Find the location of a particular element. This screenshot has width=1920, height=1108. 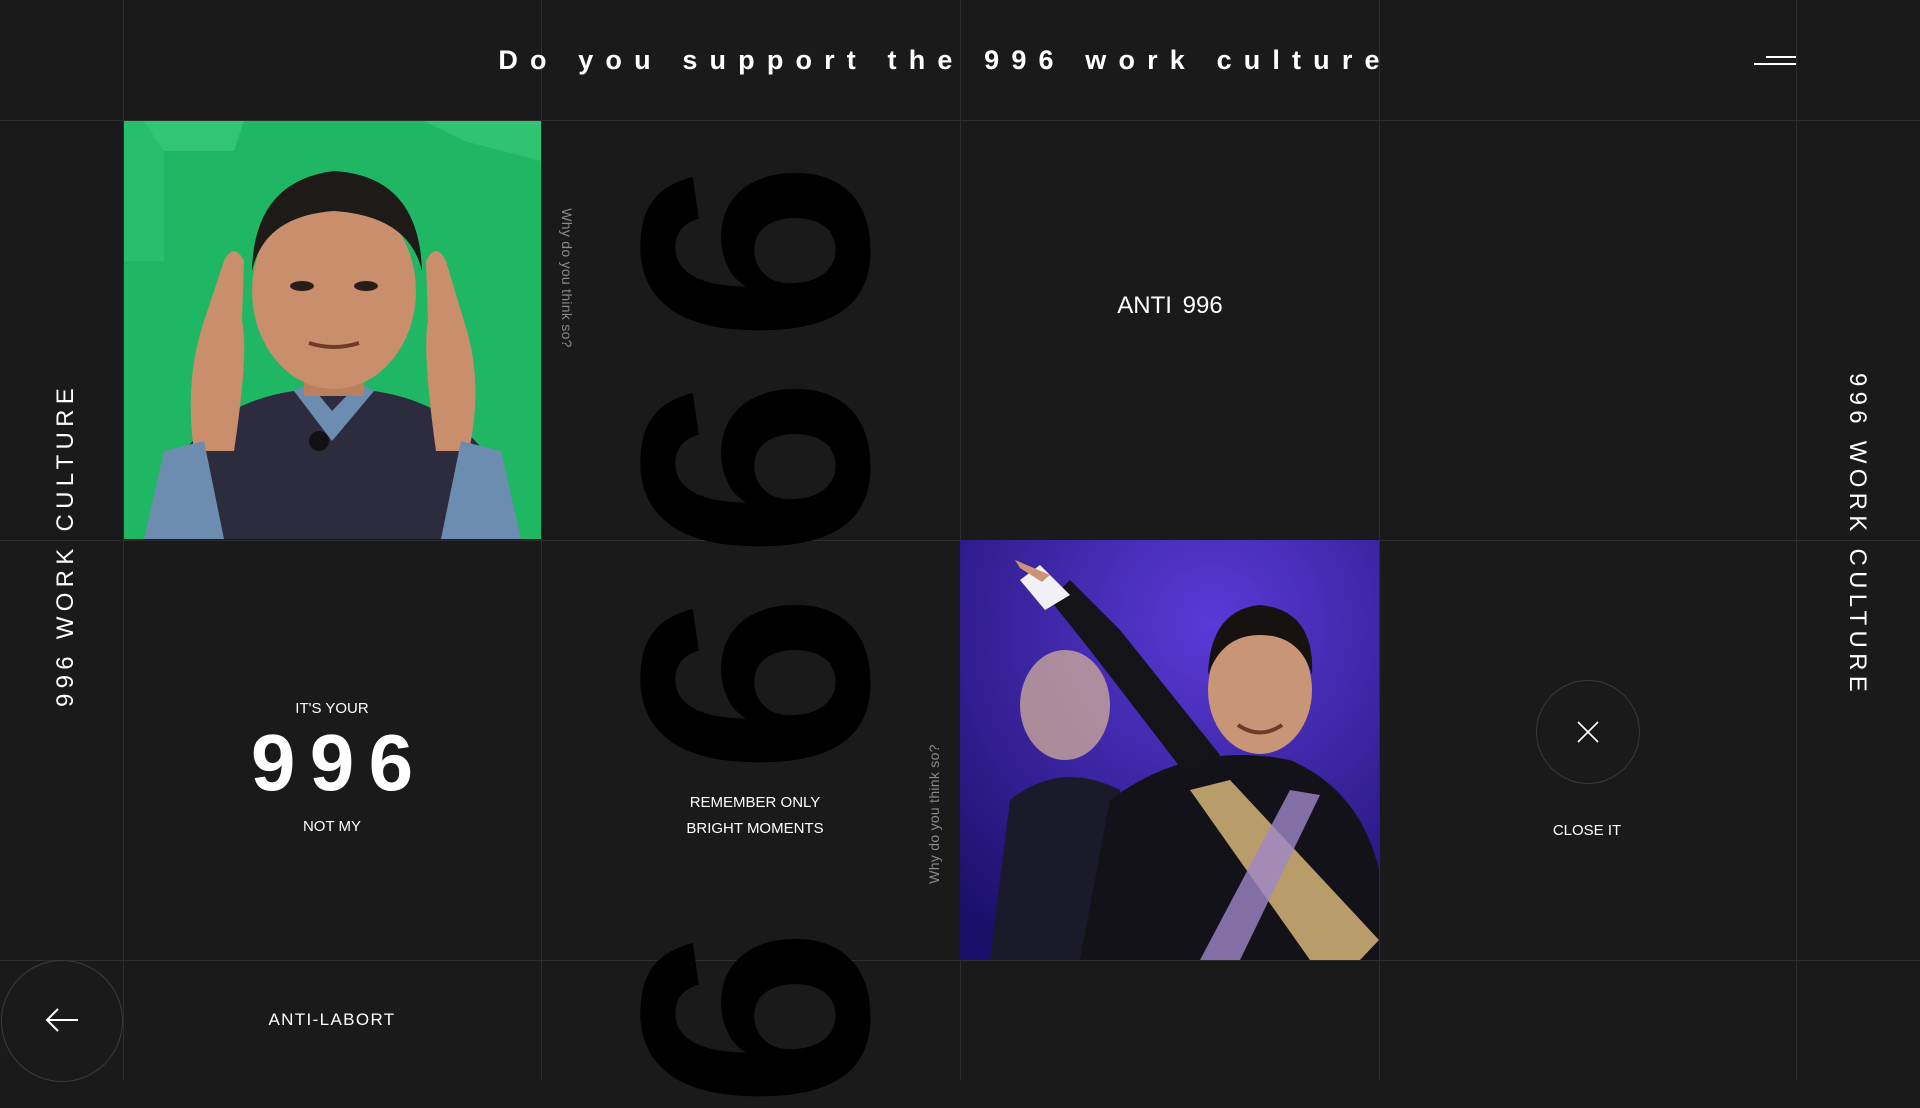

page-title: Do you support the 996 work culture is located at coordinates (945, 59).